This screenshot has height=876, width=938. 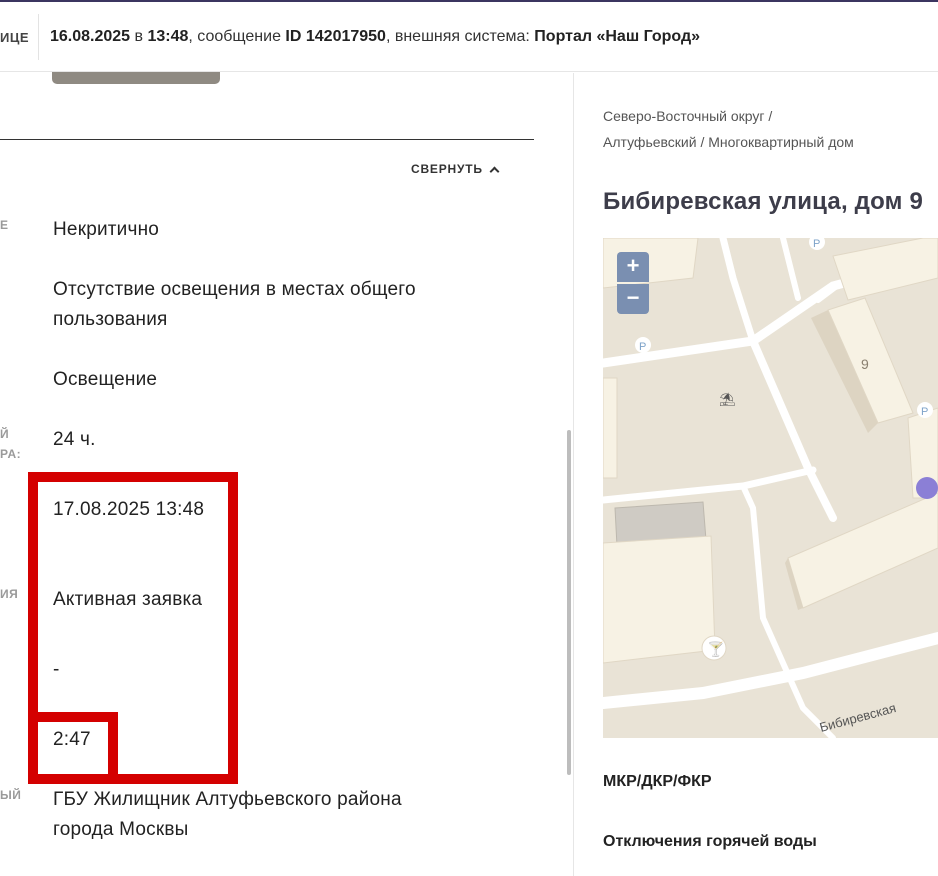 What do you see at coordinates (4, 225) in the screenshot?
I see `field-label-criticality: Е` at bounding box center [4, 225].